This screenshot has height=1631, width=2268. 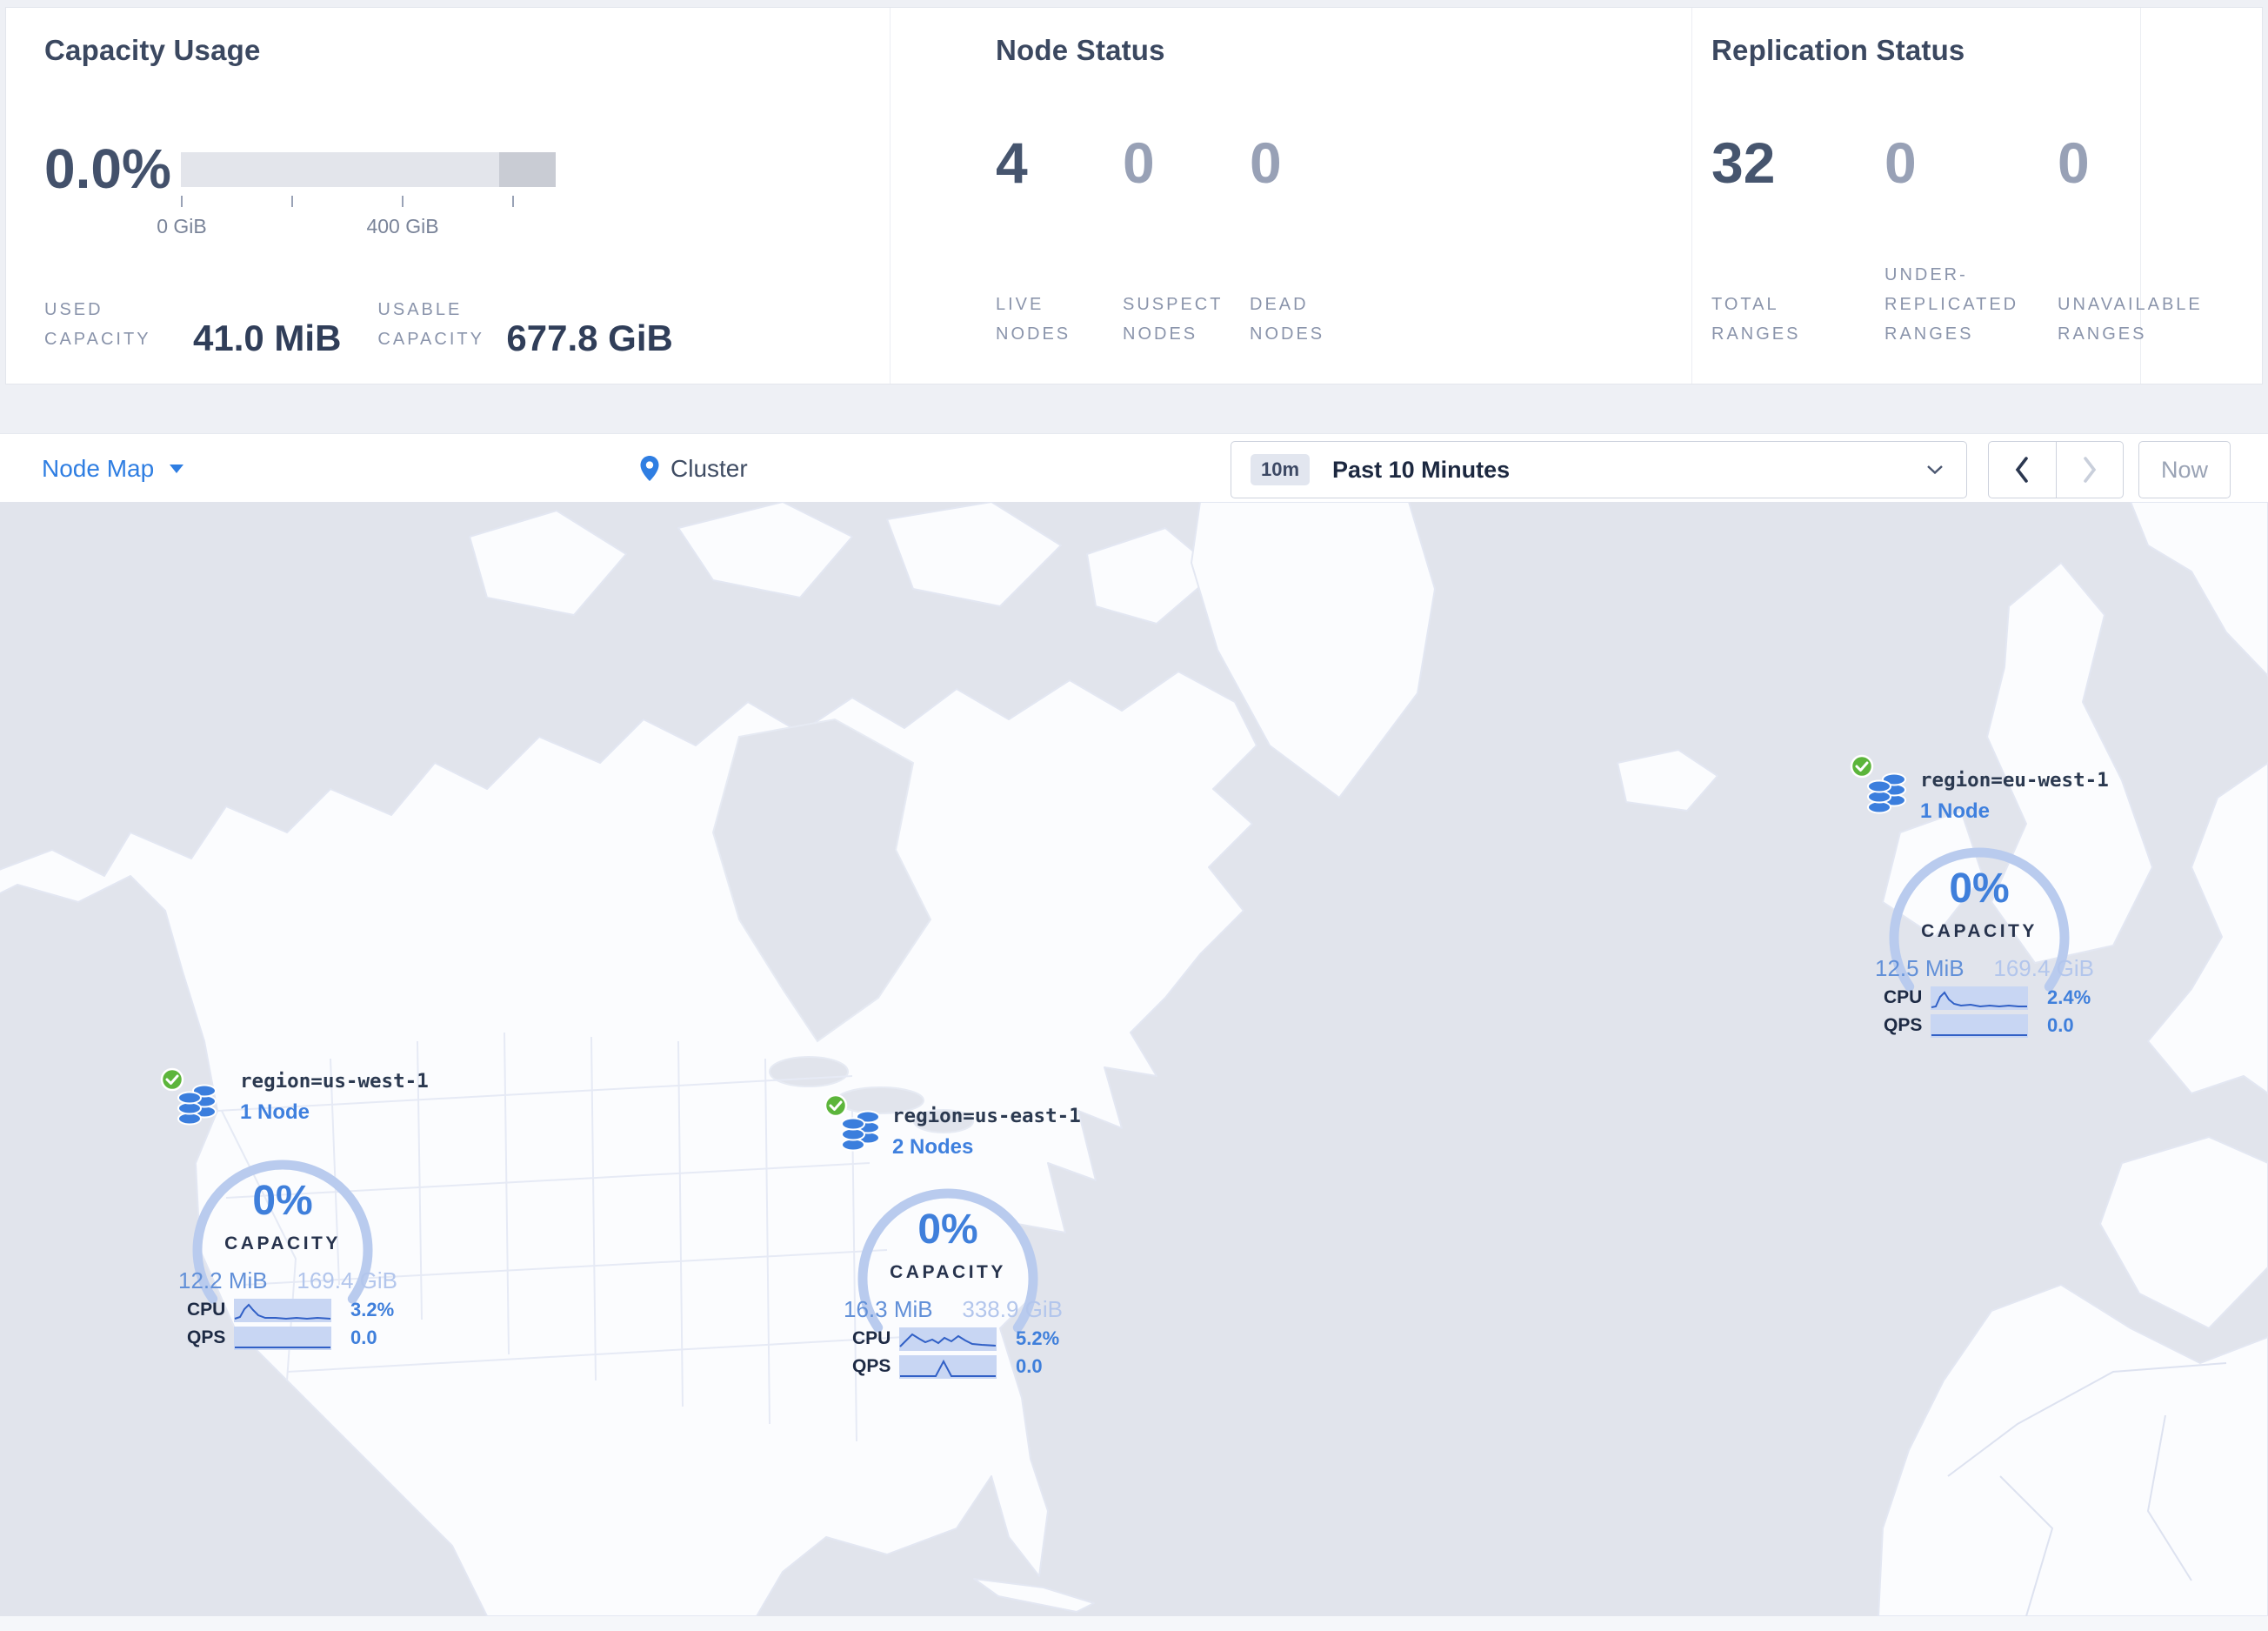 What do you see at coordinates (1059, 240) in the screenshot?
I see `live-nodes-stat: 4 LIVE NODES` at bounding box center [1059, 240].